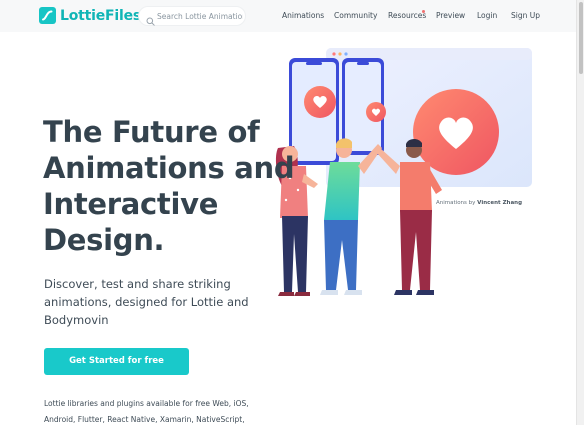 The width and height of the screenshot is (584, 425). Describe the element at coordinates (355, 15) in the screenshot. I see `nav-community: Community` at that location.